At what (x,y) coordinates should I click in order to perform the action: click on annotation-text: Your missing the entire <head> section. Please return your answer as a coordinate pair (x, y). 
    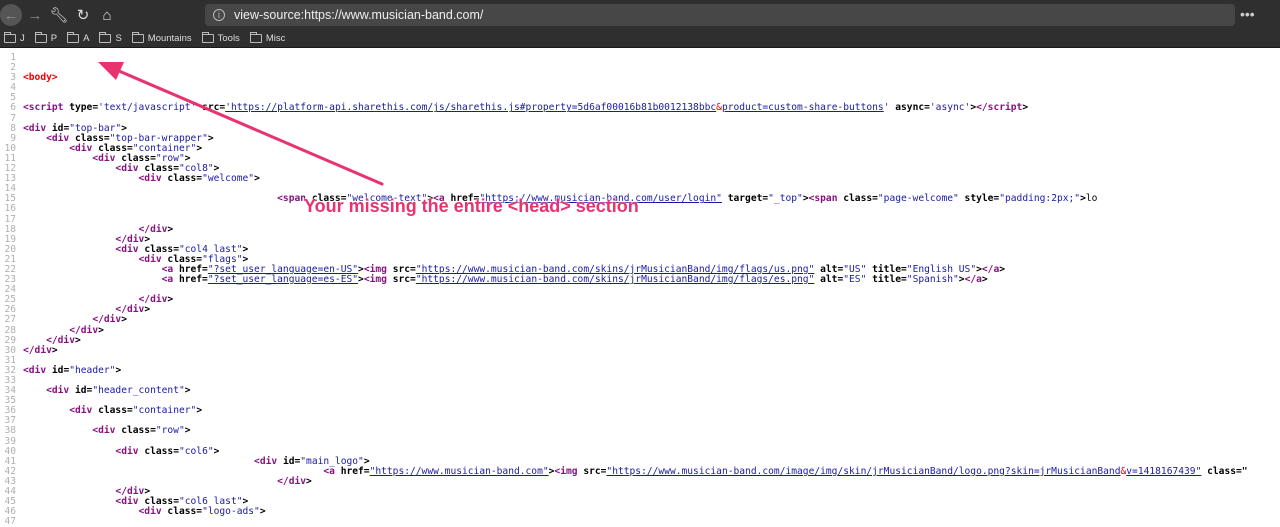
    Looking at the image, I should click on (471, 206).